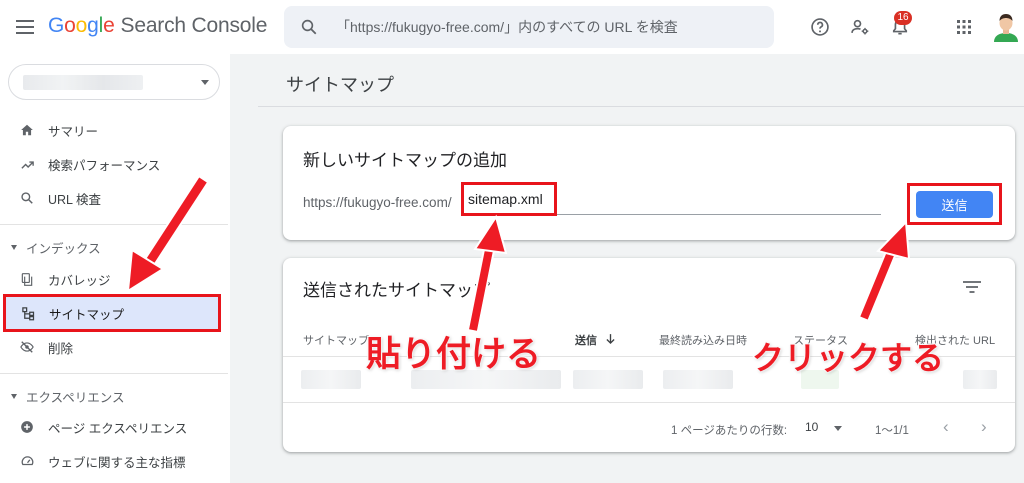  I want to click on sidebar-item-coverage: カバレッジ, so click(115, 279).